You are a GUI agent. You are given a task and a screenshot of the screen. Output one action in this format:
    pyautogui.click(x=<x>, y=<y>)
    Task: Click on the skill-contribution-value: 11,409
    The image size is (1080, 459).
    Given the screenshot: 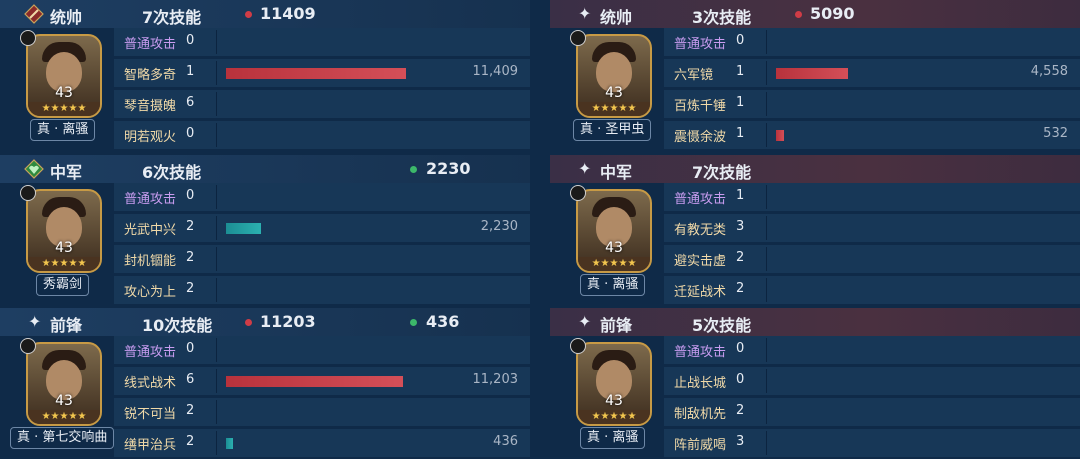 What is the action you would take?
    pyautogui.click(x=495, y=71)
    